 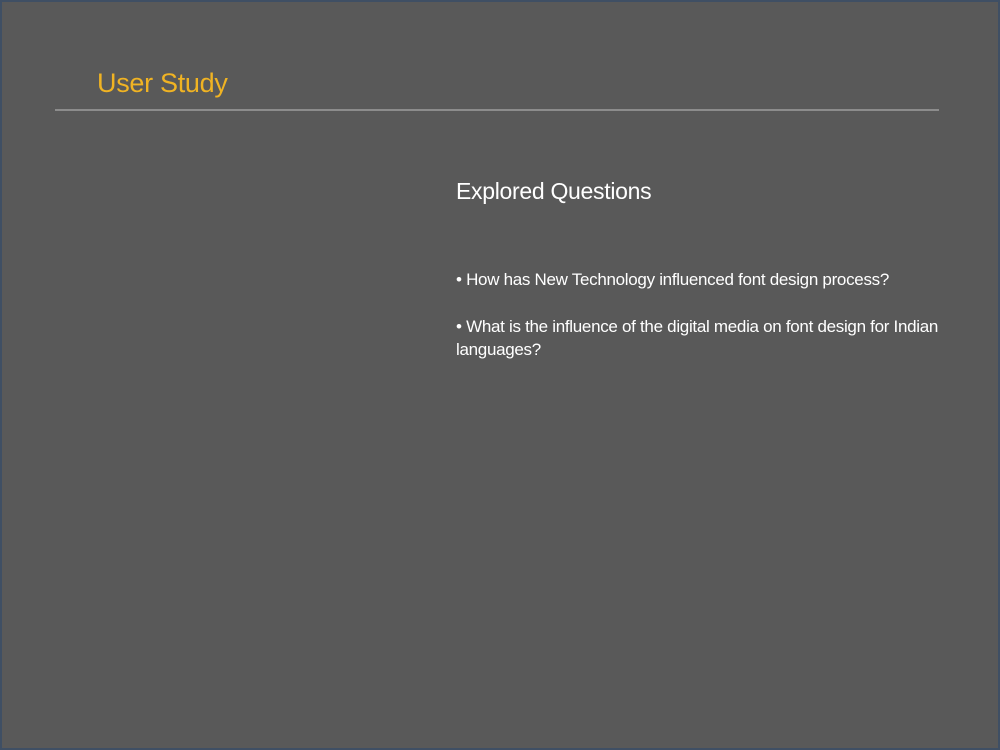 I want to click on slide-title: User Study, so click(x=162, y=83).